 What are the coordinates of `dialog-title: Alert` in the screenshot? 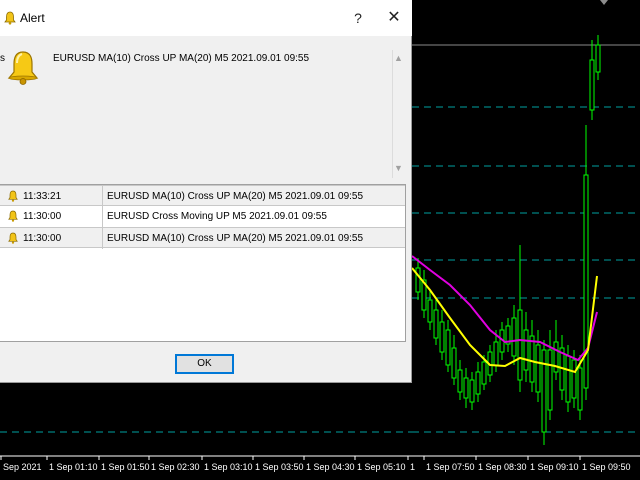 It's located at (32, 18).